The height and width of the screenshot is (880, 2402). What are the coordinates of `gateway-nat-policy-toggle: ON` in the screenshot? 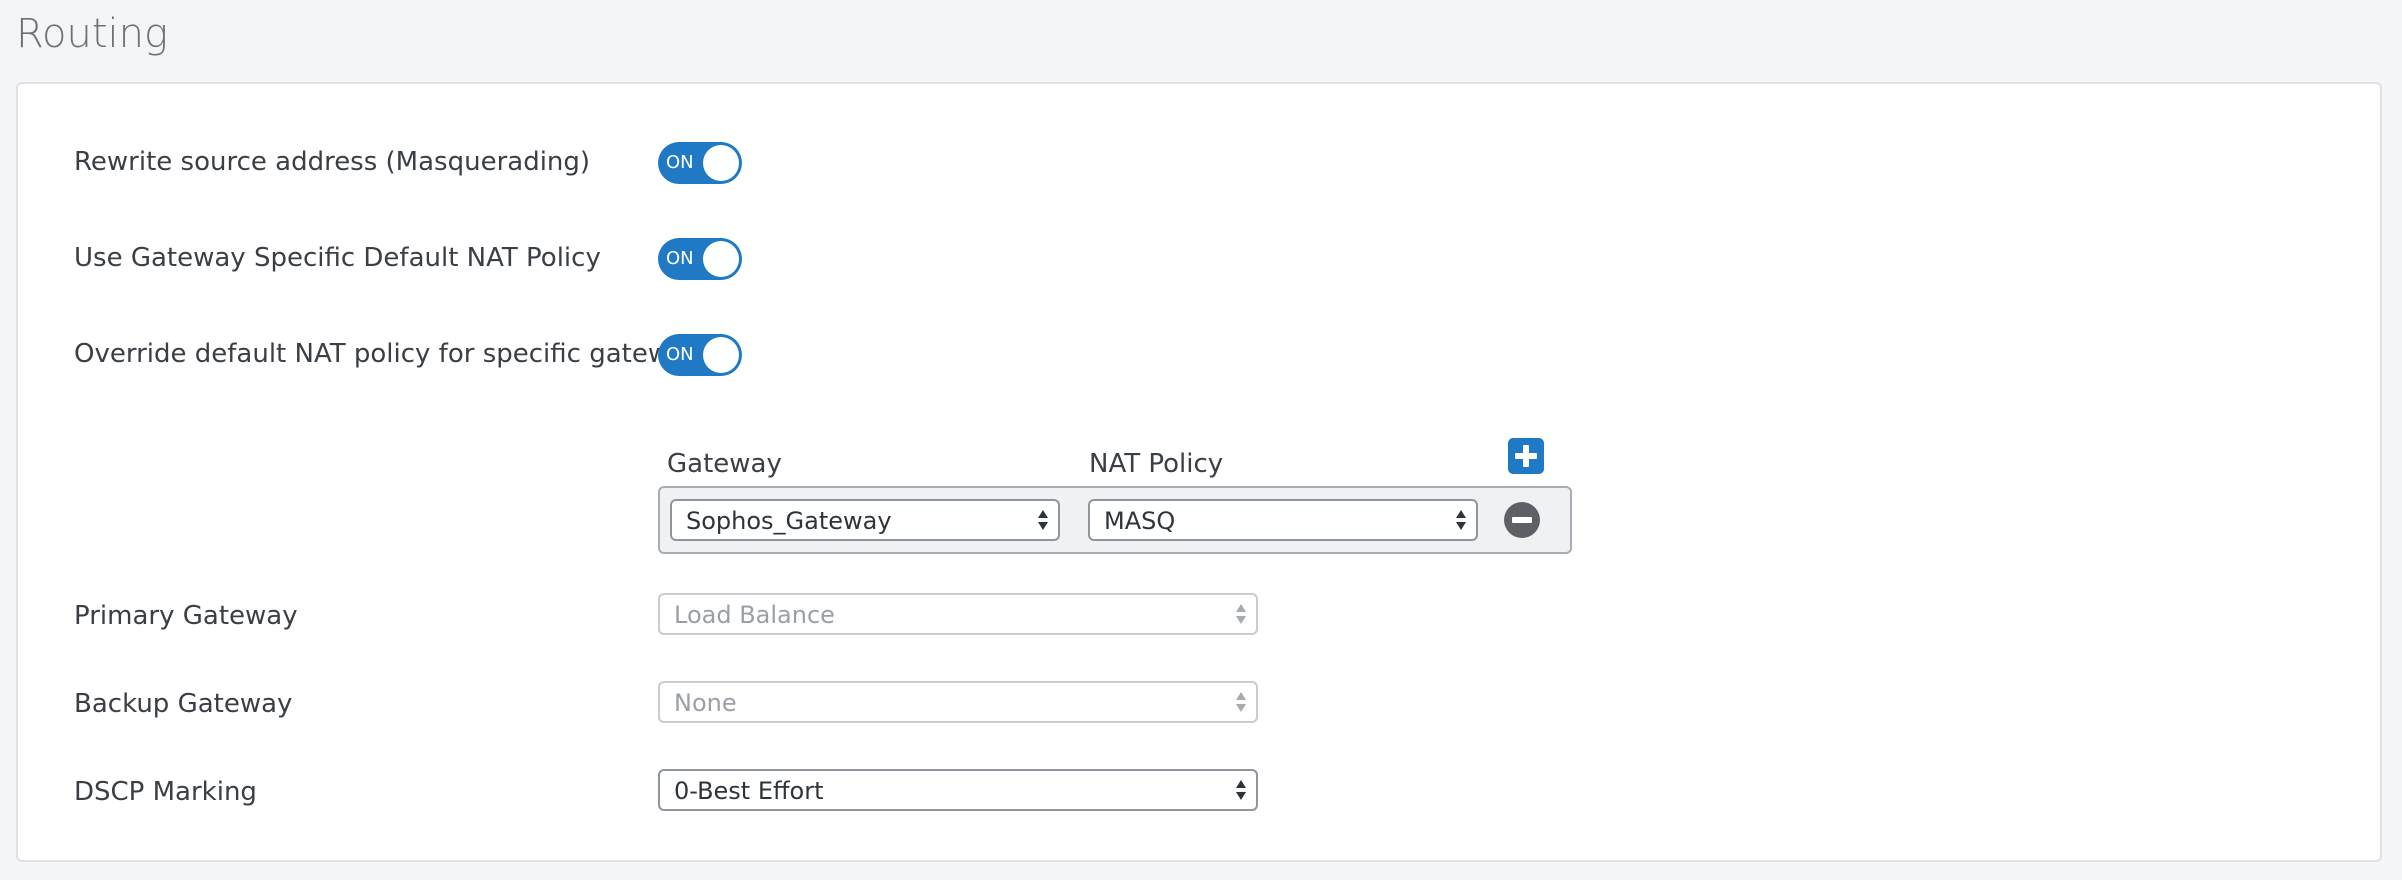 It's located at (700, 259).